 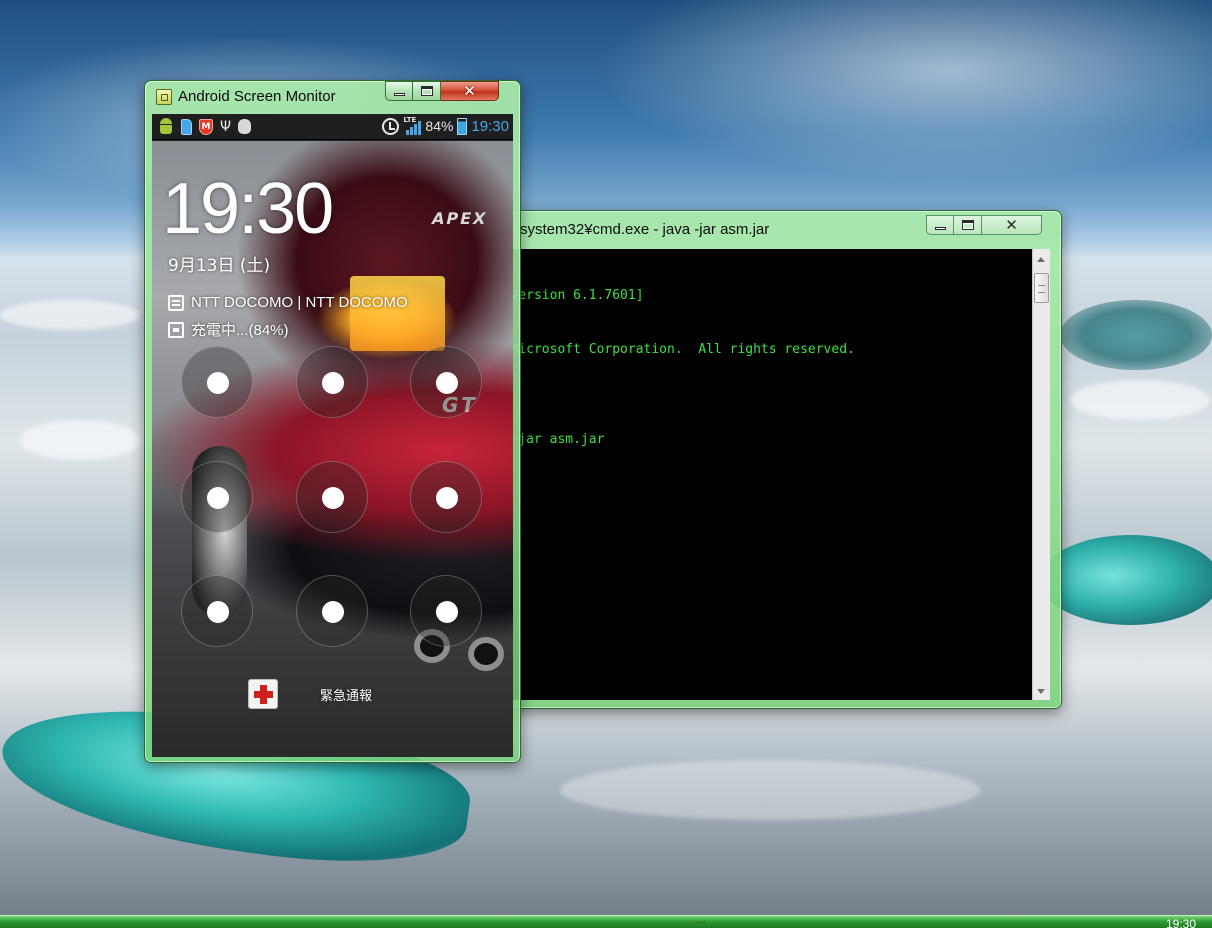 What do you see at coordinates (410, 120) in the screenshot?
I see `network-type-label: LTE` at bounding box center [410, 120].